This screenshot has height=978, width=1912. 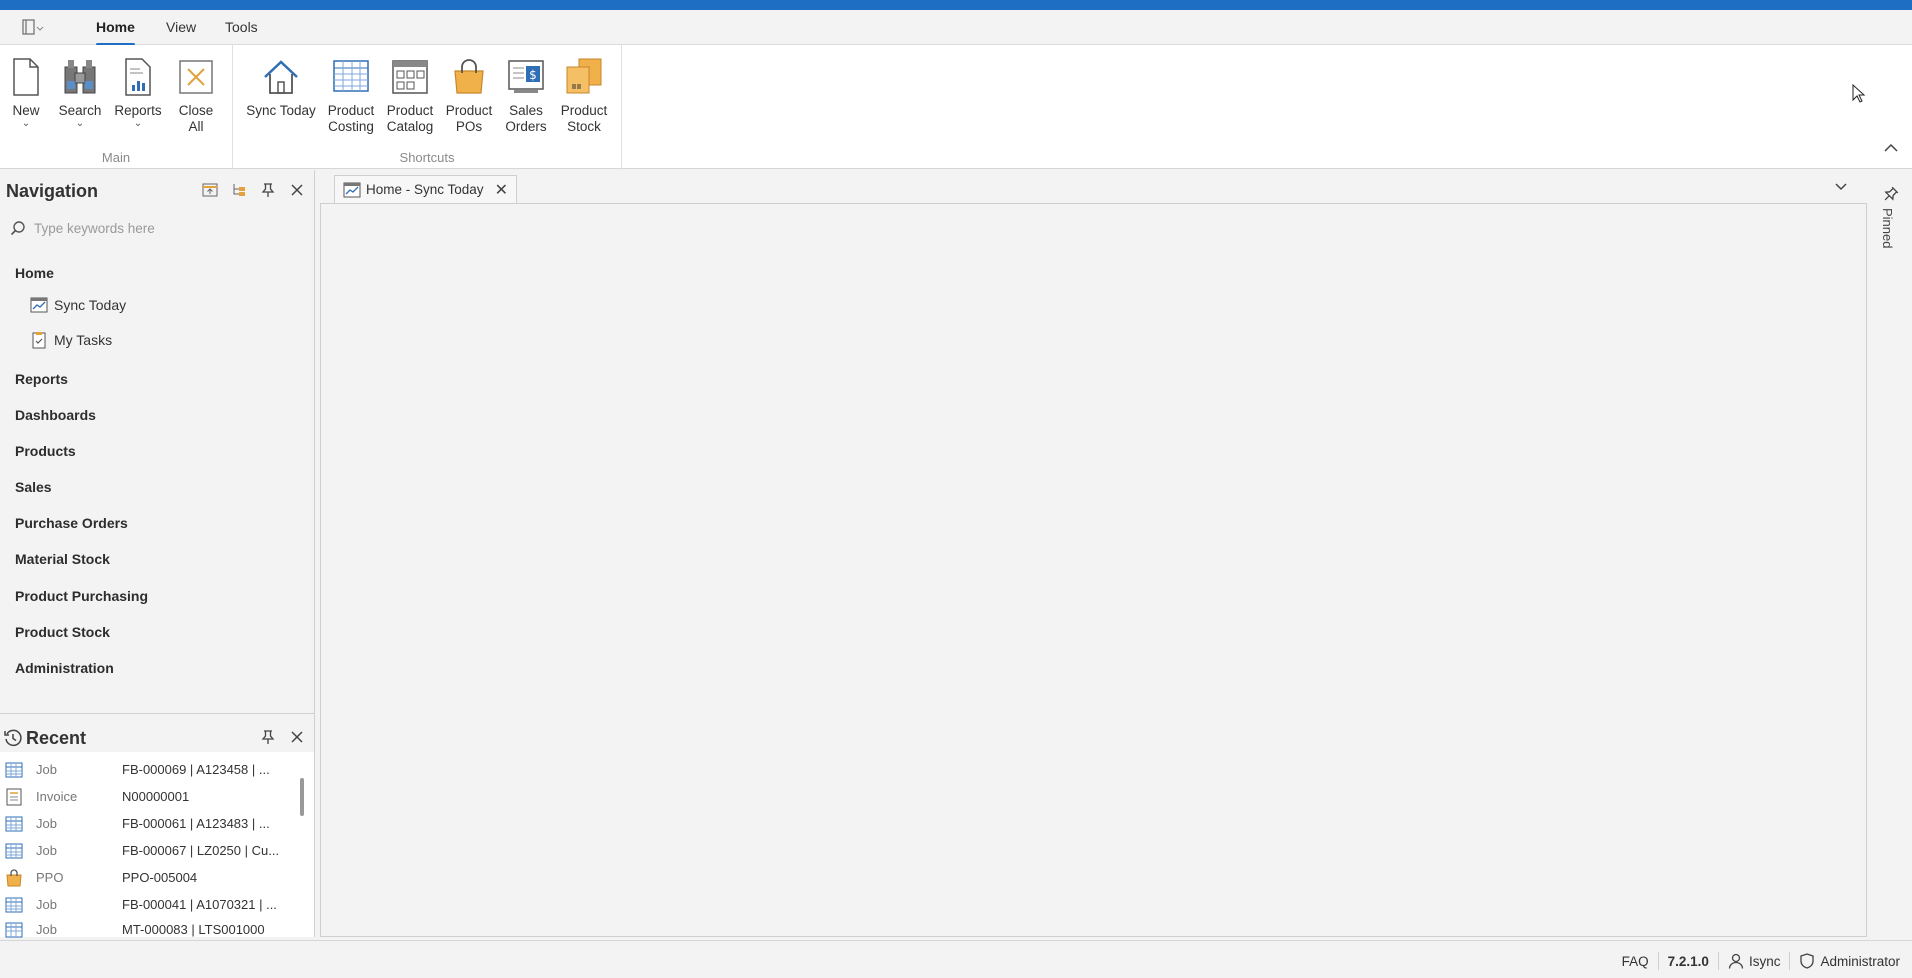 What do you see at coordinates (196, 118) in the screenshot?
I see `close-all-button-label: Close All` at bounding box center [196, 118].